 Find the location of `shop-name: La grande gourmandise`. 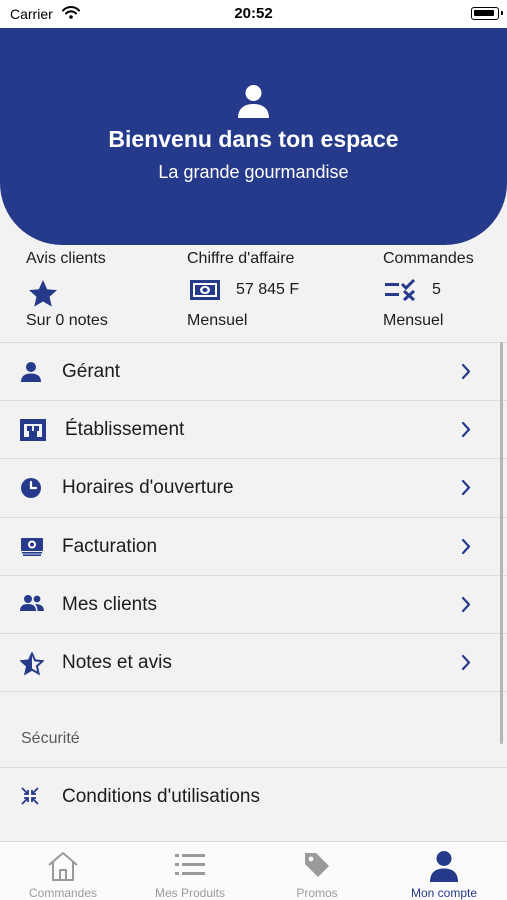

shop-name: La grande gourmandise is located at coordinates (253, 172).